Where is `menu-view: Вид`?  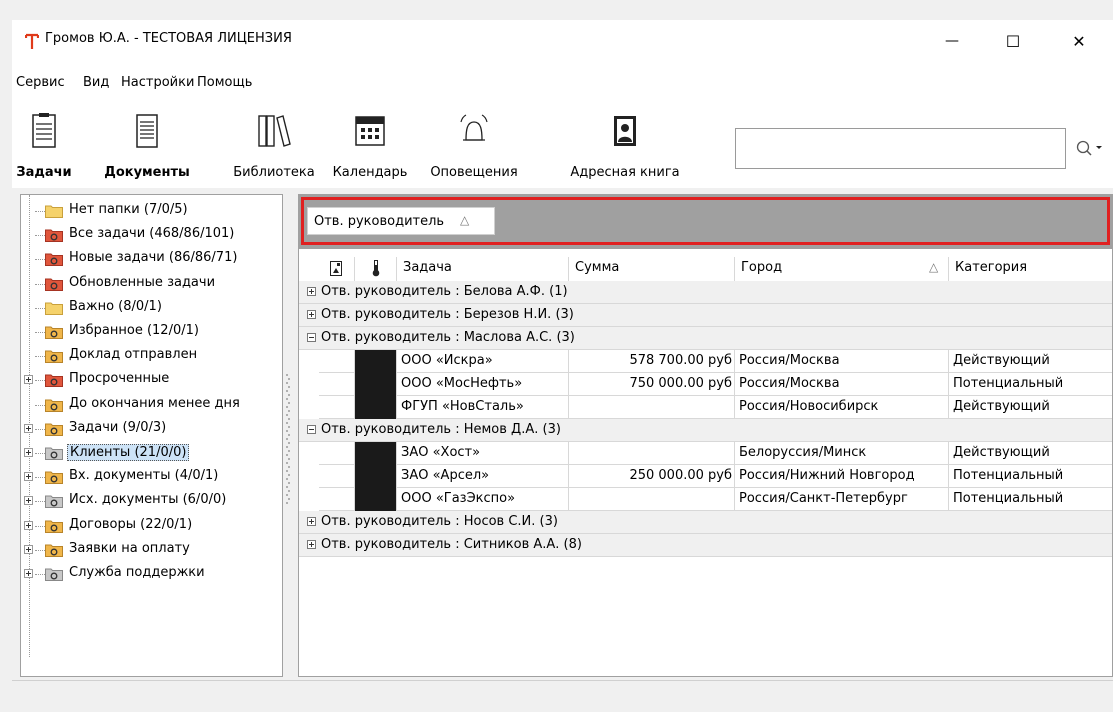 menu-view: Вид is located at coordinates (96, 82).